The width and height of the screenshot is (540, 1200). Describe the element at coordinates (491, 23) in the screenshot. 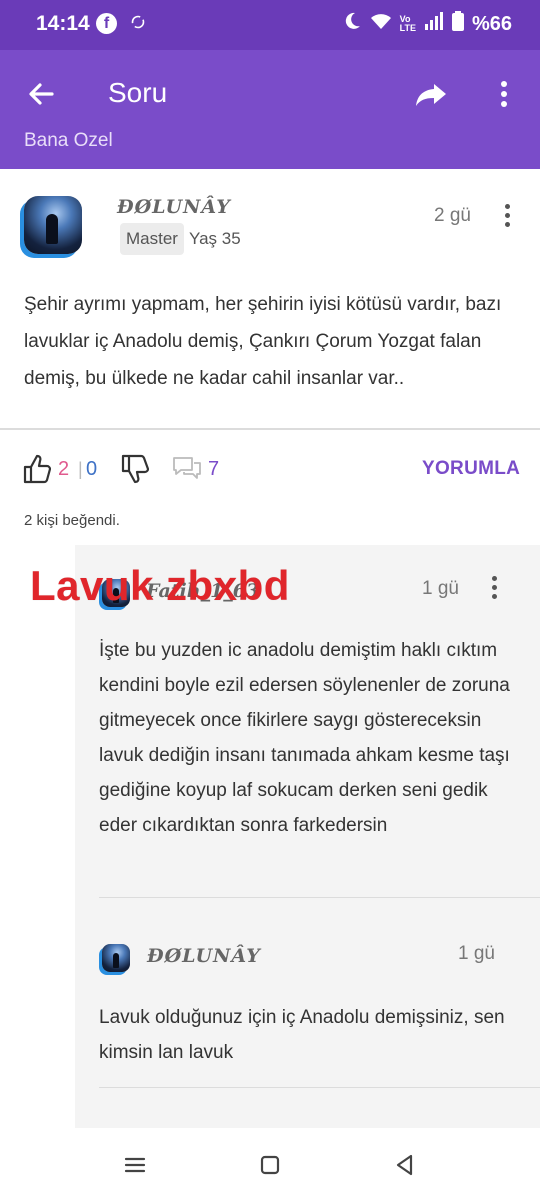

I see `battery-percent: %66` at that location.